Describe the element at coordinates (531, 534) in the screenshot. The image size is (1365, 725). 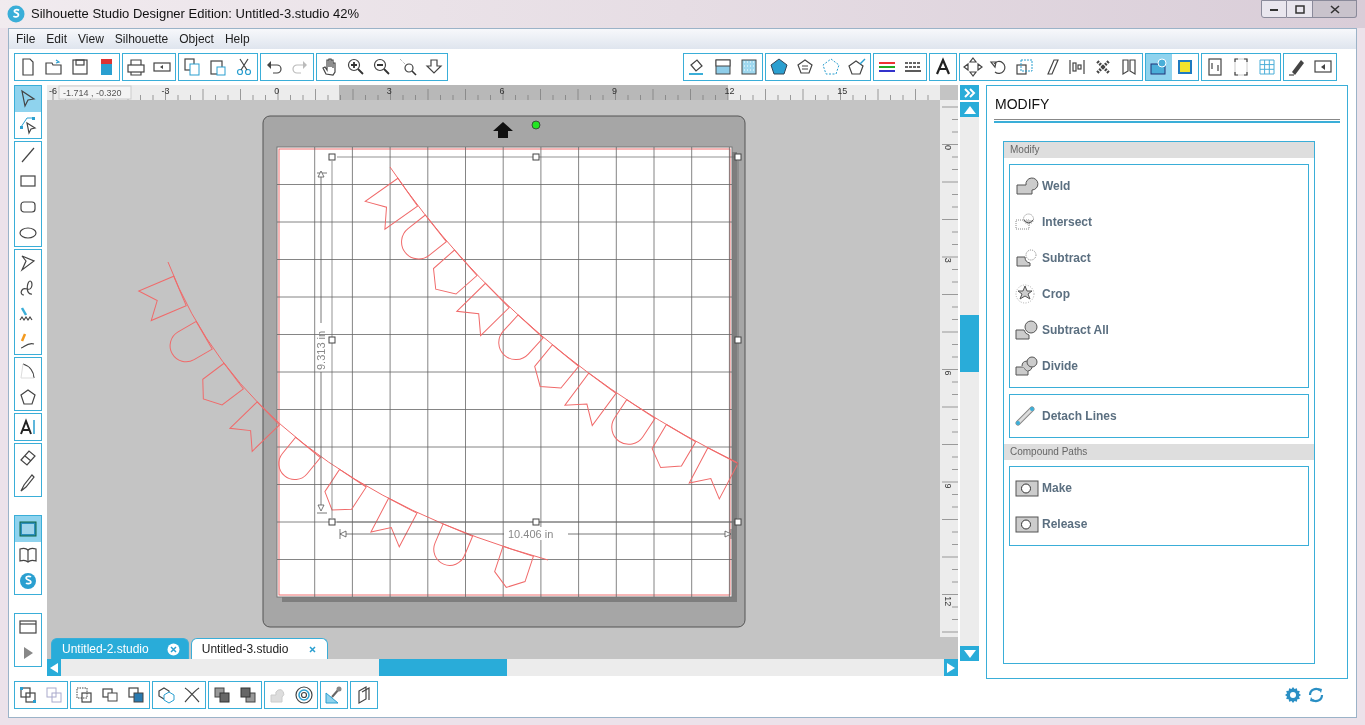
I see `width-dimension-label: 10.406 in` at that location.